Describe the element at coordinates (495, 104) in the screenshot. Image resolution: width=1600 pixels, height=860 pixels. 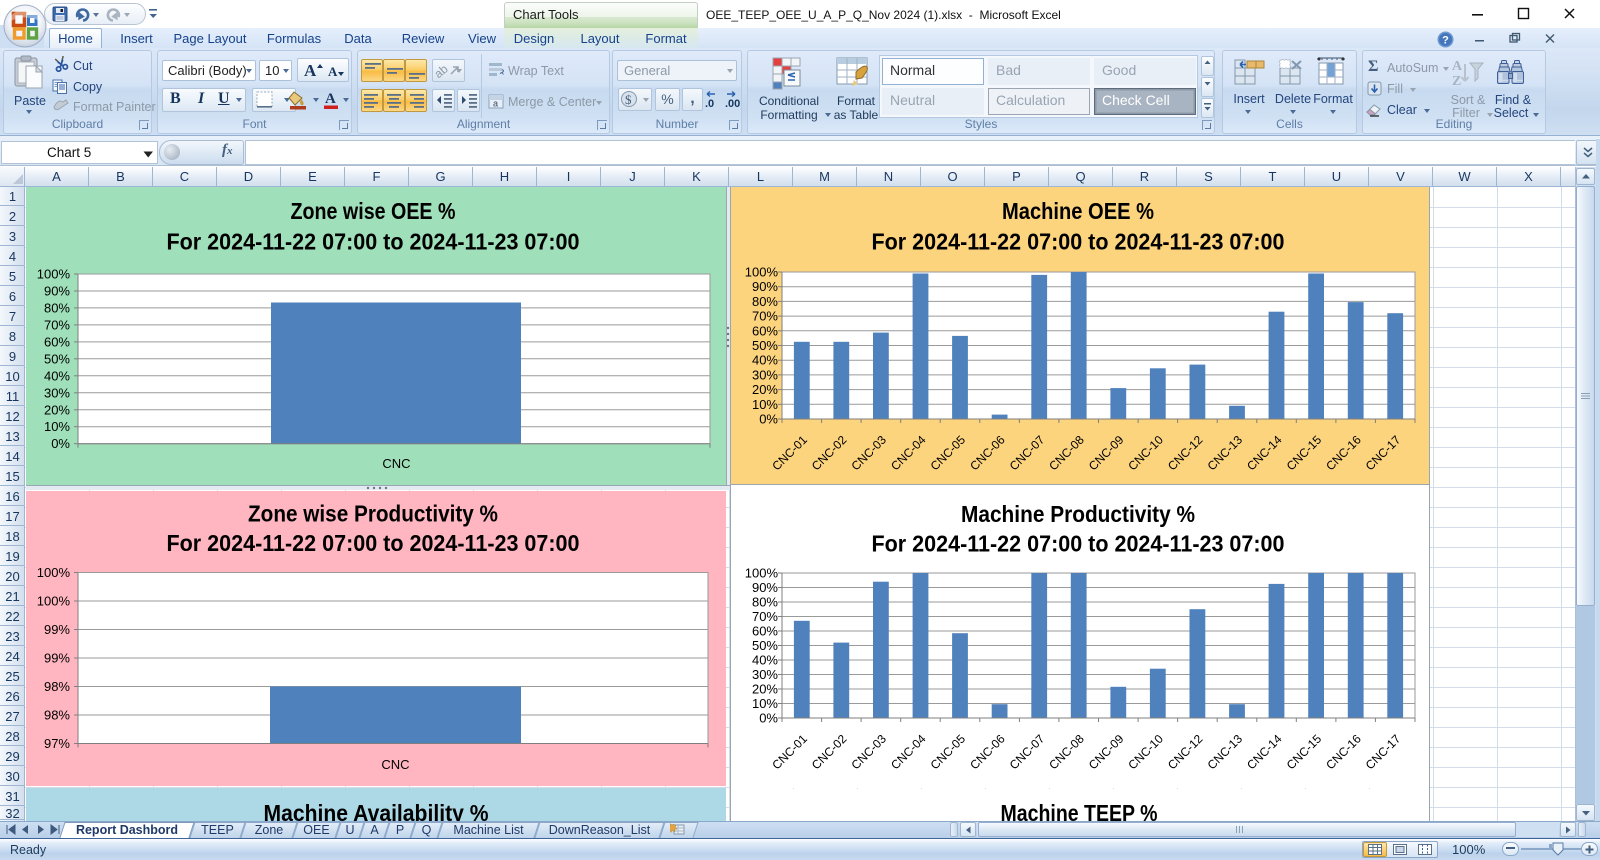
I see `svg-text: a` at that location.